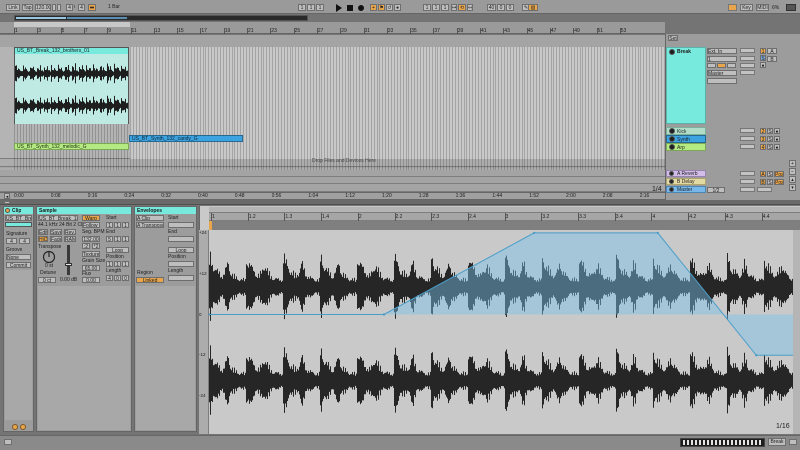 This screenshot has height=450, width=800. What do you see at coordinates (81, 7) in the screenshot?
I see `time-signature-denominator: 4` at bounding box center [81, 7].